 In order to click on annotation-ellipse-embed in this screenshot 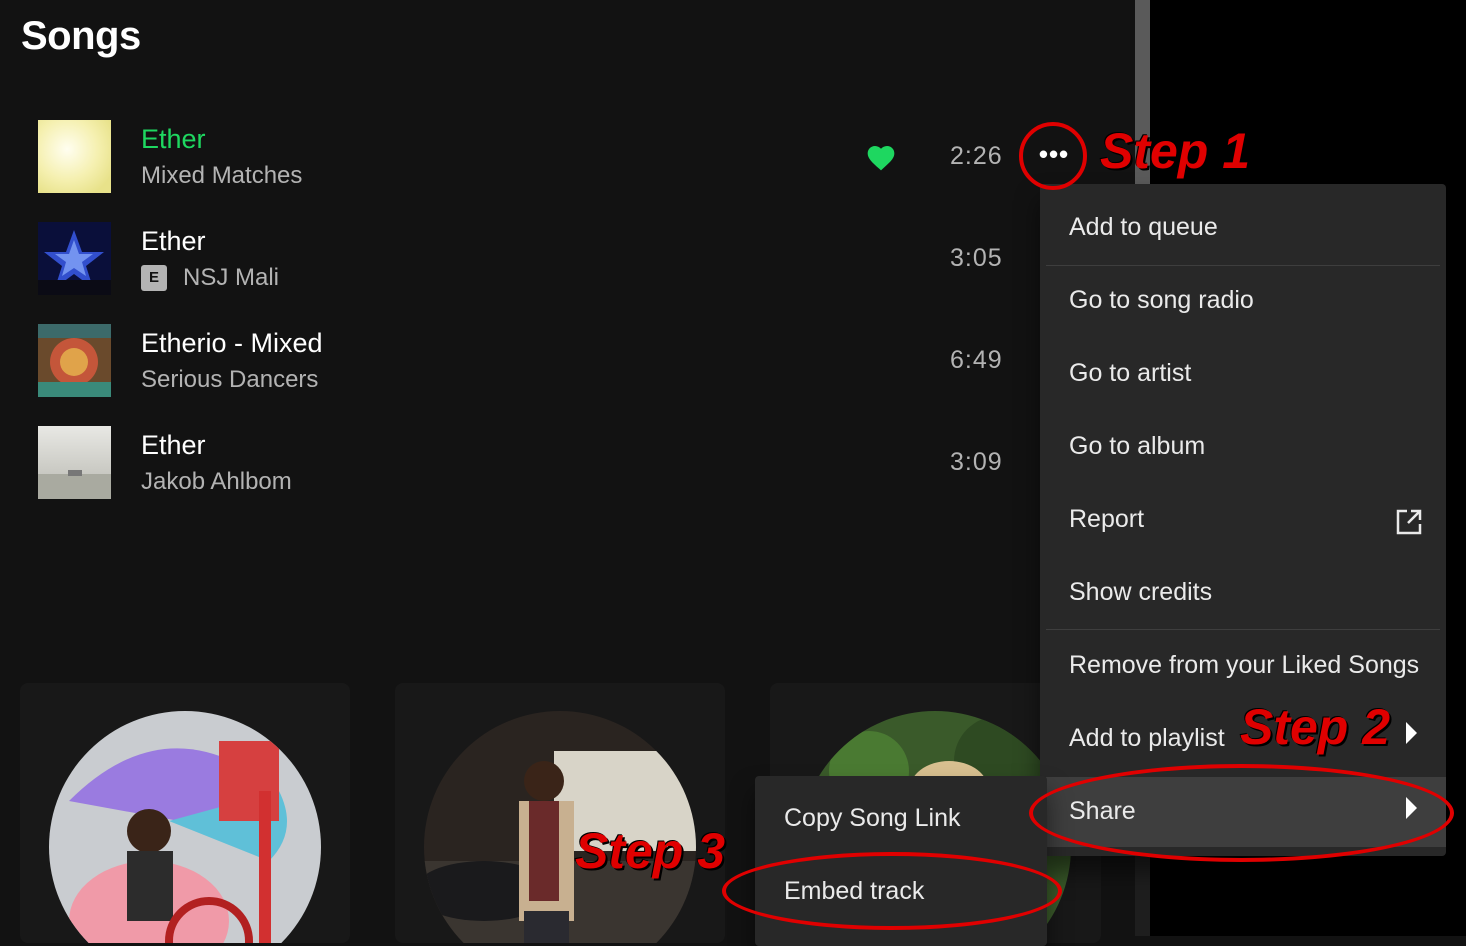, I will do `click(892, 891)`.